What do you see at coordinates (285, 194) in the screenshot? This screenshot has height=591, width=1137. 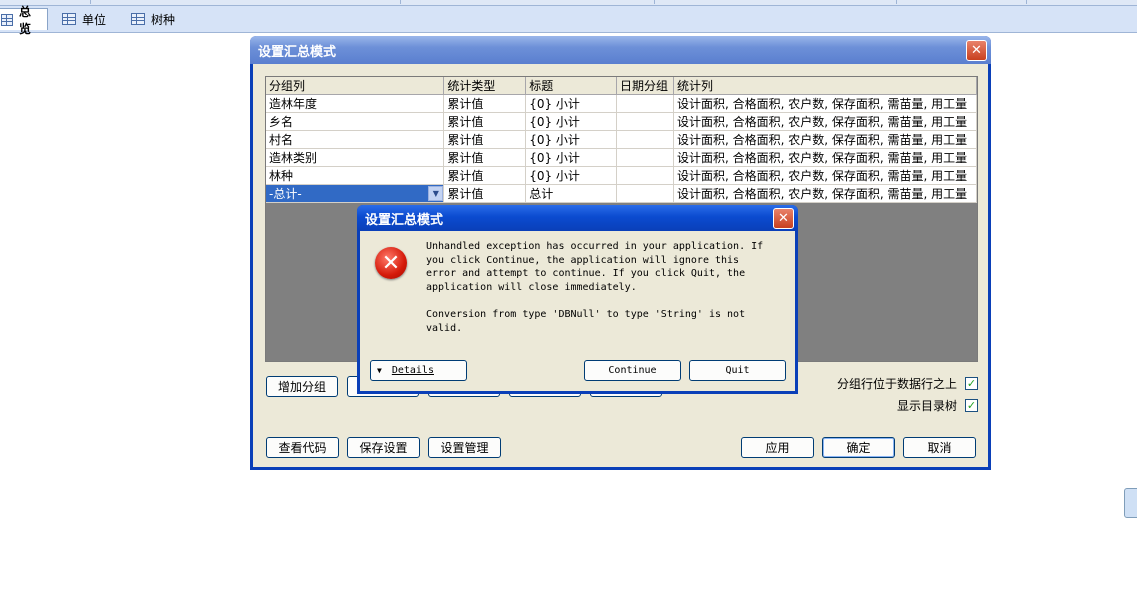 I see `cell-value: -总计-` at bounding box center [285, 194].